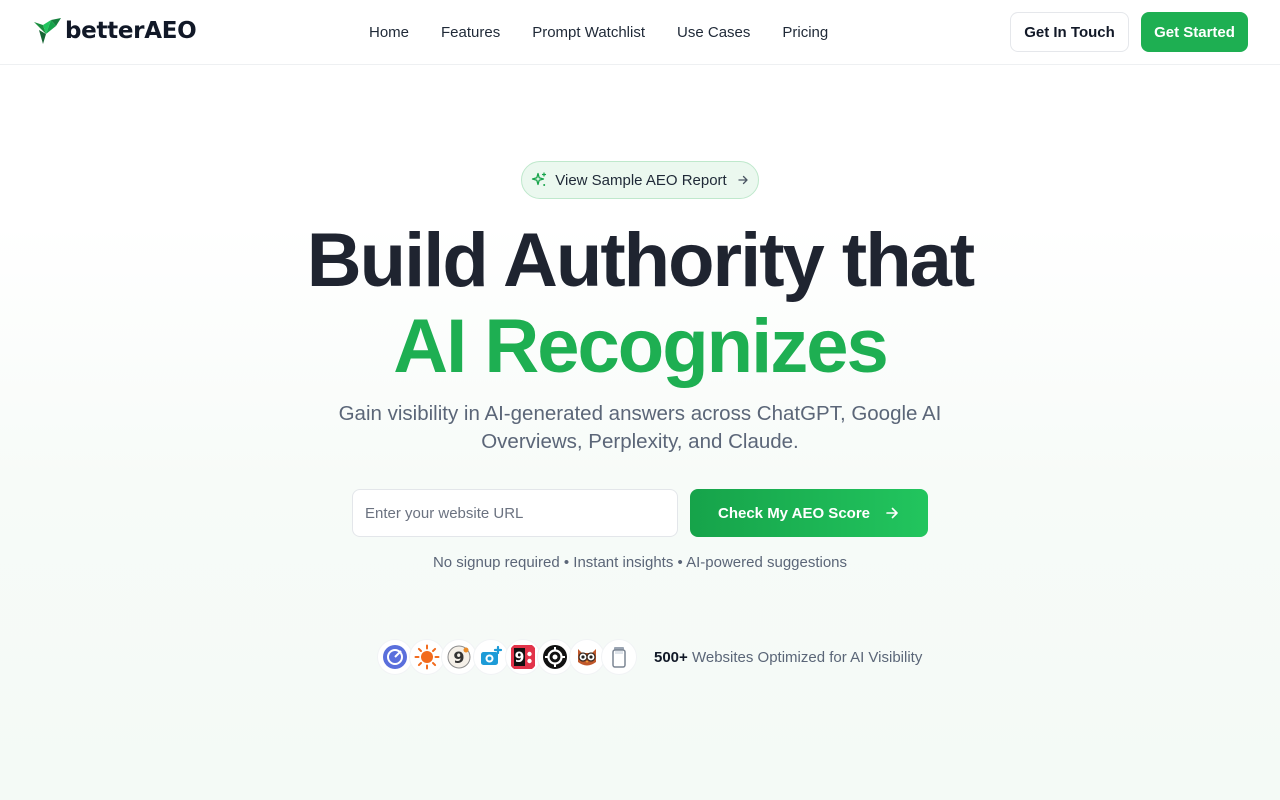 The width and height of the screenshot is (1280, 800). Describe the element at coordinates (587, 657) in the screenshot. I see `owl-logo-icon` at that location.